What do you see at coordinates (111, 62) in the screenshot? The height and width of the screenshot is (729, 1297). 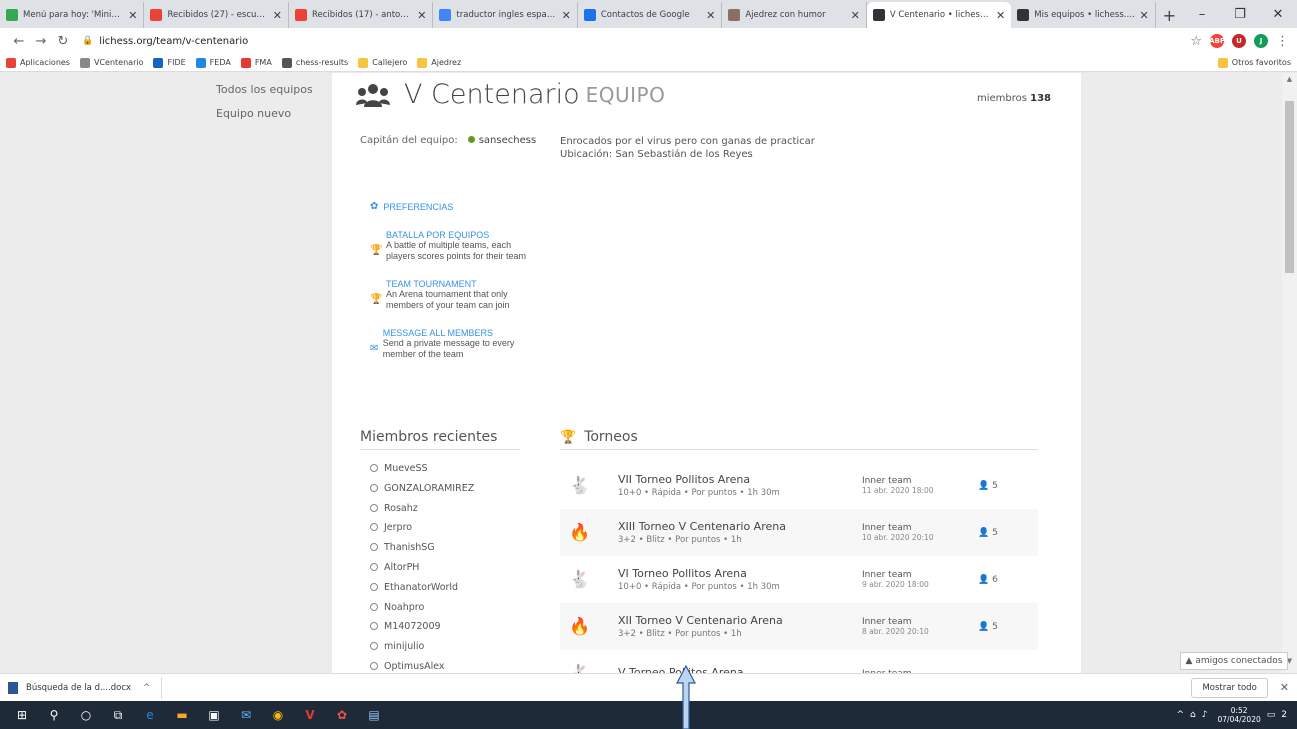 I see `bookmark-item: VCentenario` at bounding box center [111, 62].